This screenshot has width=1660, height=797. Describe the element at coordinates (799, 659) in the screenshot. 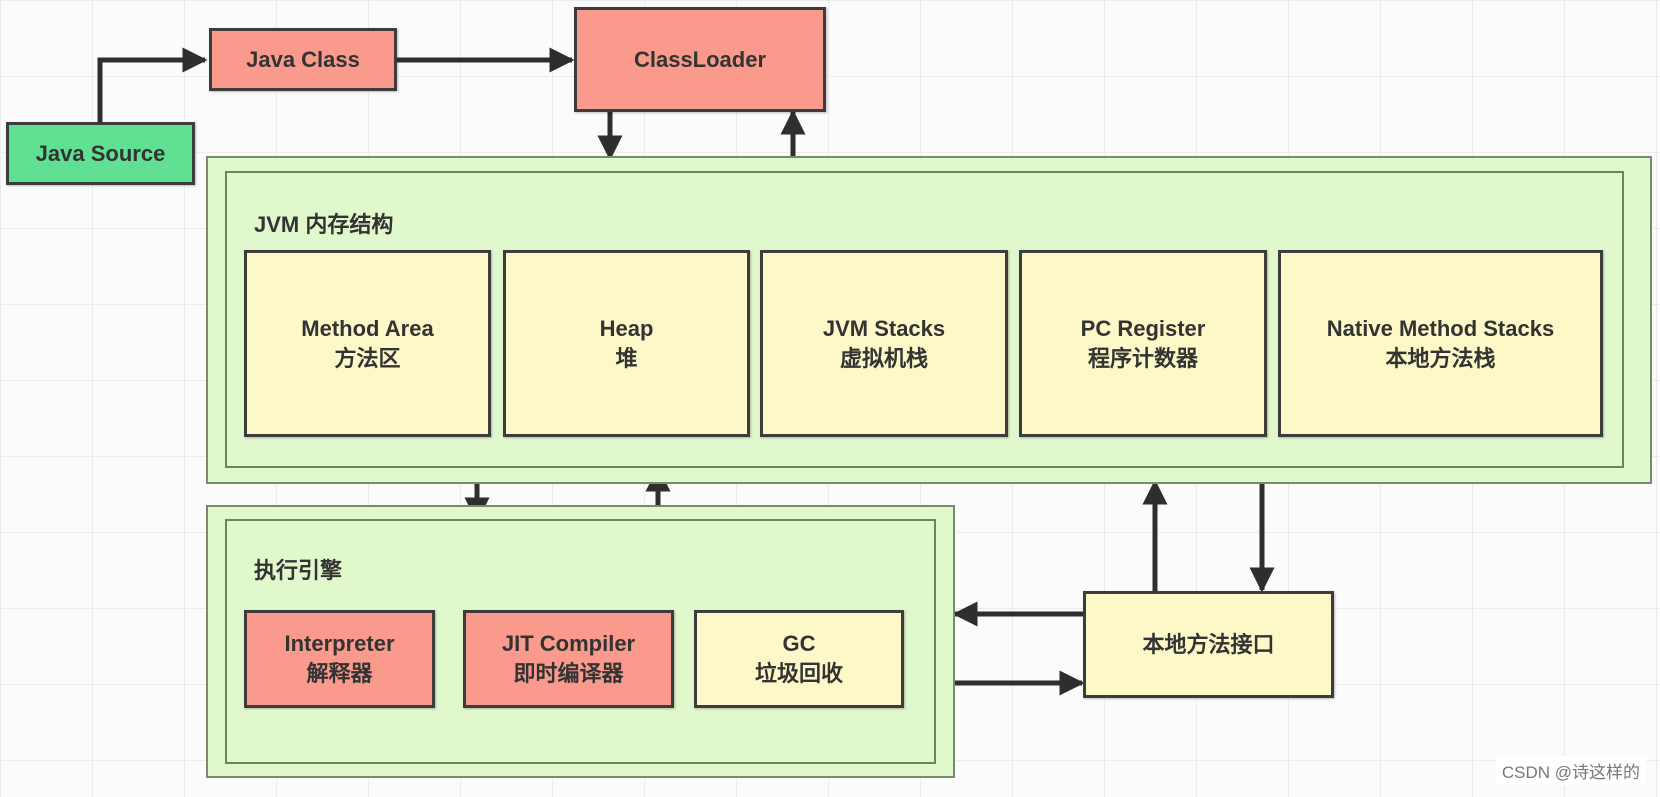

I see `engine-gc: GC 垃圾回收` at that location.